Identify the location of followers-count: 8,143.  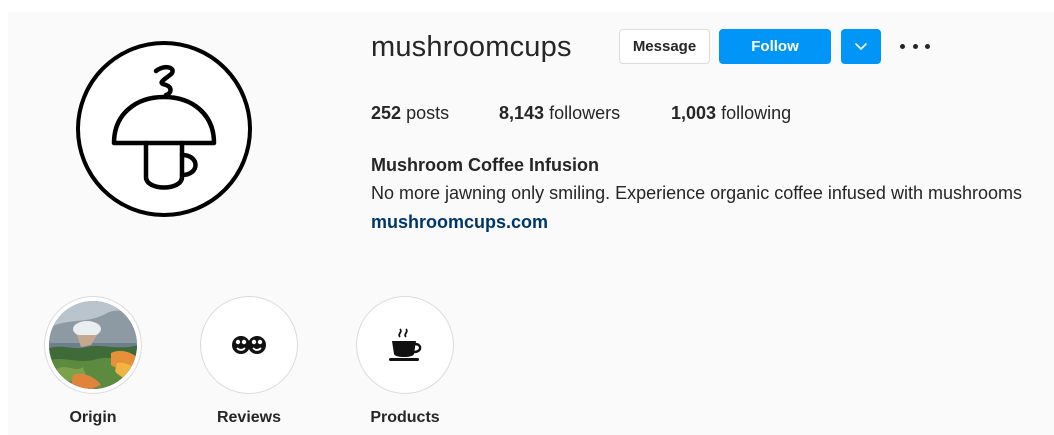
(522, 113).